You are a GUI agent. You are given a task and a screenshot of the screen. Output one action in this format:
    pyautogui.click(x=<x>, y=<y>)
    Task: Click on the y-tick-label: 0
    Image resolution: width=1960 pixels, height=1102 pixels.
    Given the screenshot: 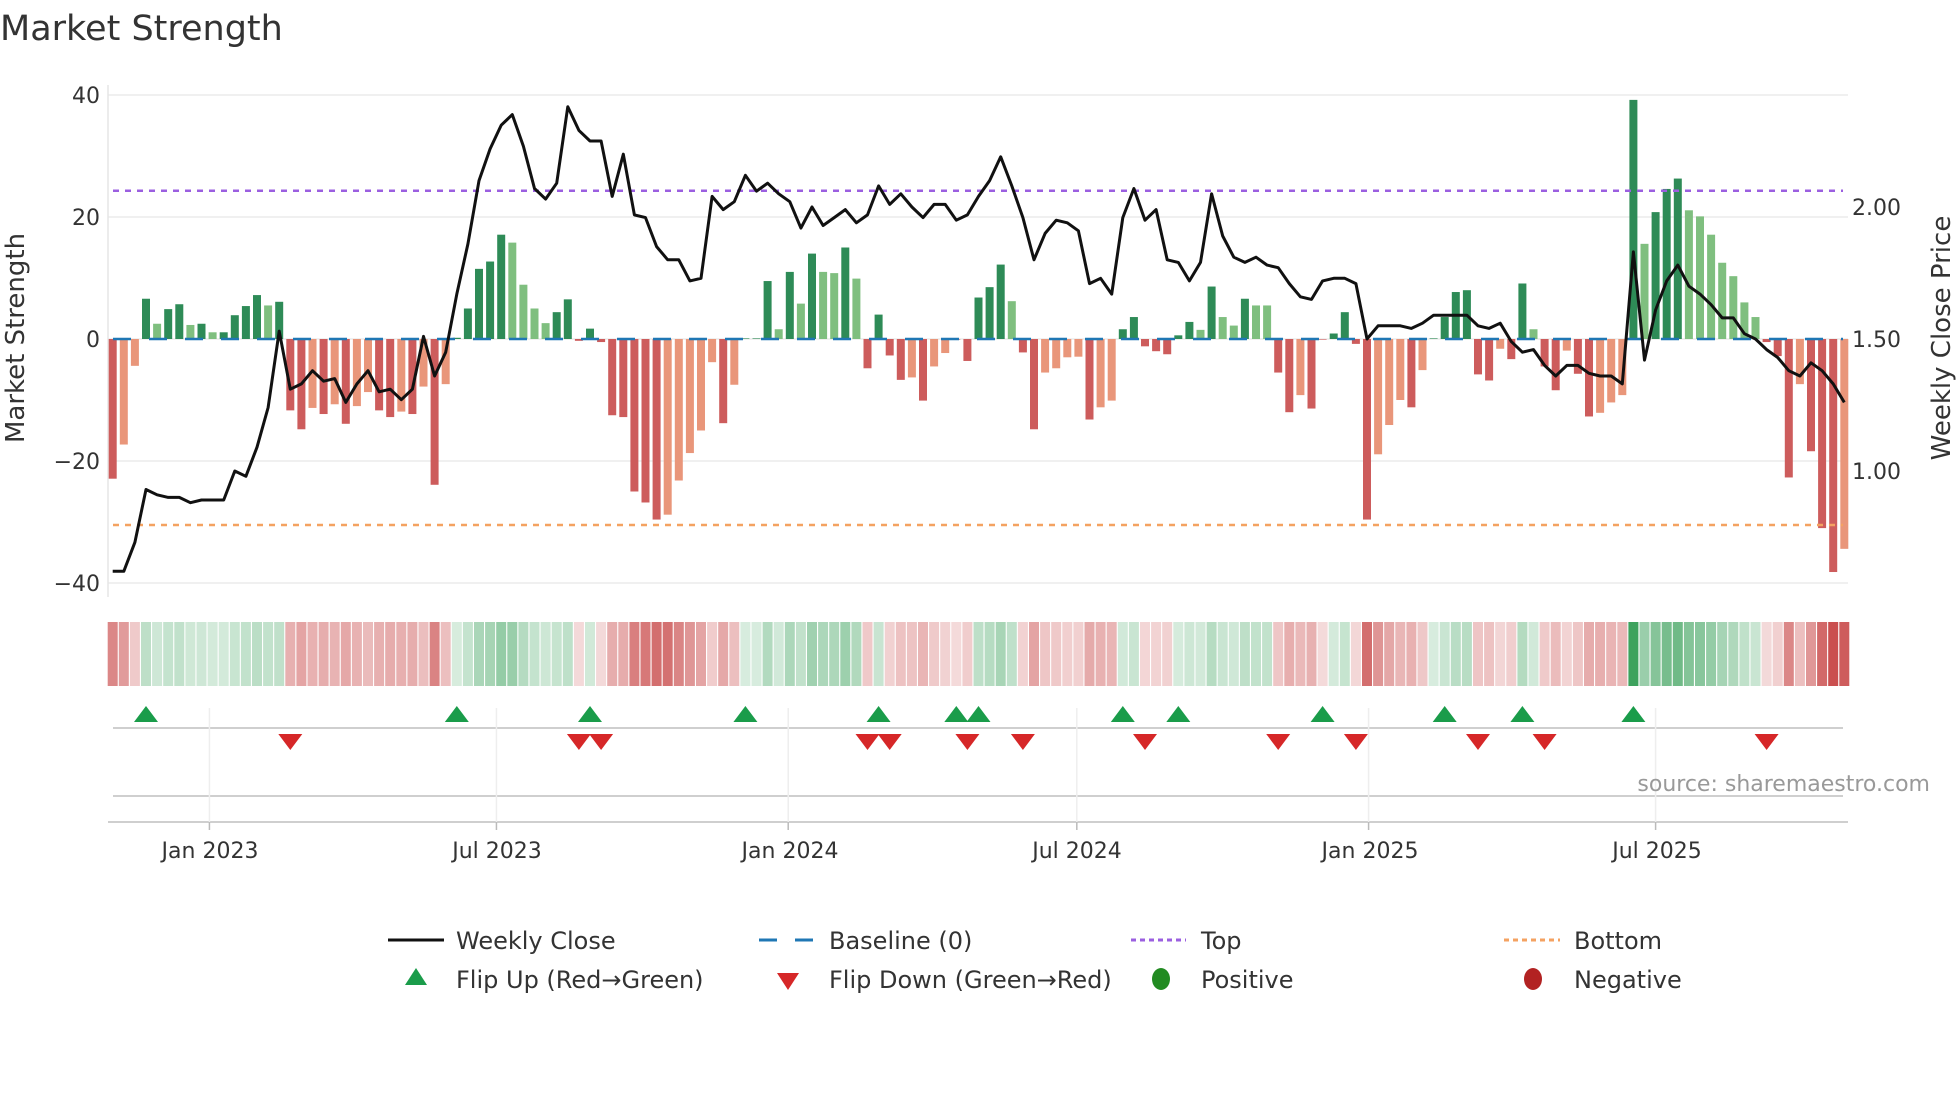 What is the action you would take?
    pyautogui.click(x=93, y=340)
    